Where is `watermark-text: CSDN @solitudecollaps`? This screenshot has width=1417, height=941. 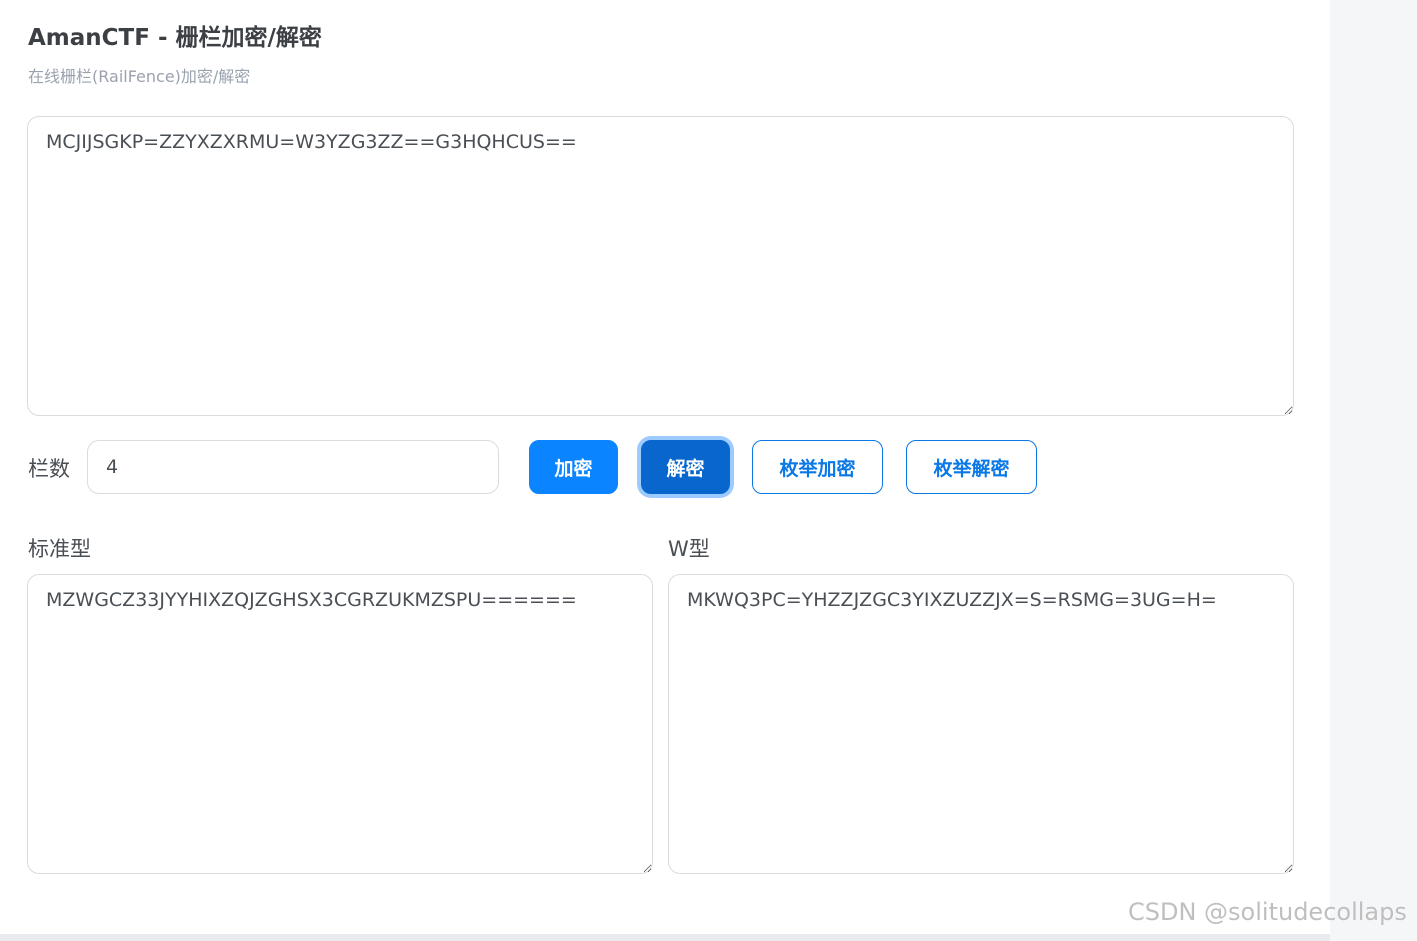 watermark-text: CSDN @solitudecollaps is located at coordinates (1267, 912).